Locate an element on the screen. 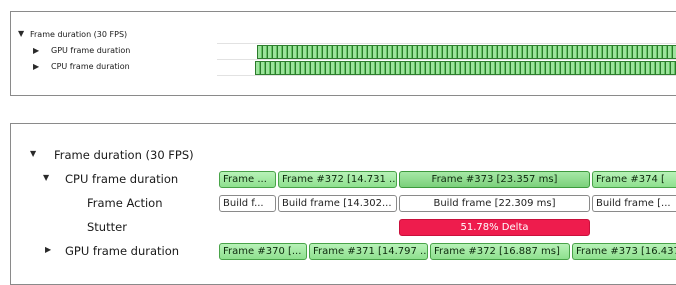 The width and height of the screenshot is (676, 285). tree-label: Frame Action is located at coordinates (125, 203).